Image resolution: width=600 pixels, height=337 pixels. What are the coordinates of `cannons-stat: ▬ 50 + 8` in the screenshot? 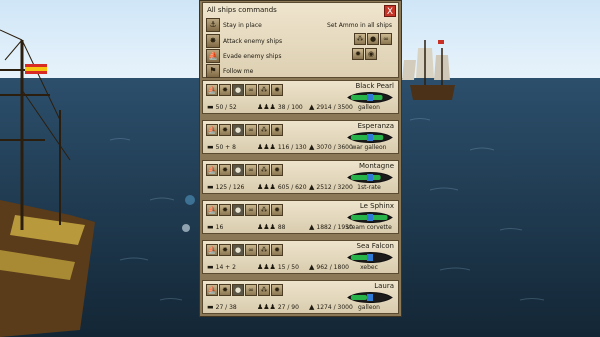 It's located at (232, 147).